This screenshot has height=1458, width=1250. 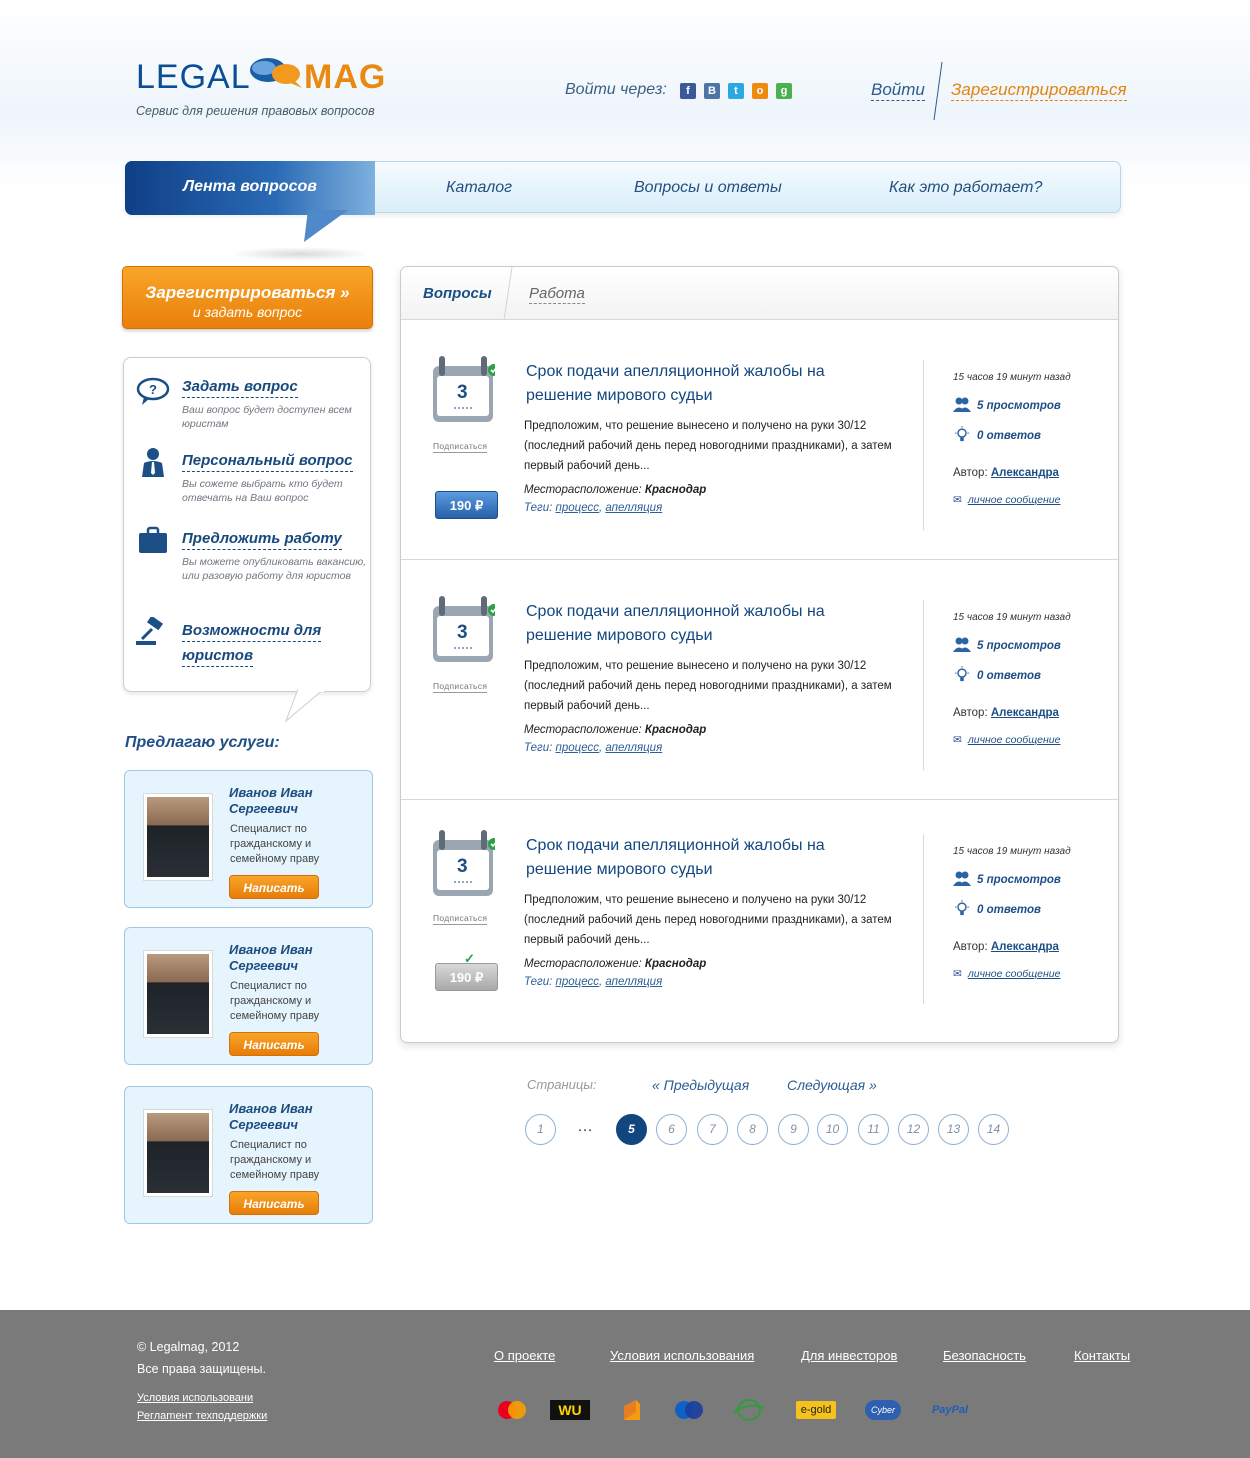 What do you see at coordinates (267, 417) in the screenshot?
I see `sidebar-item-ask-desc: Ваш вопрос будет доступен всем юристам` at bounding box center [267, 417].